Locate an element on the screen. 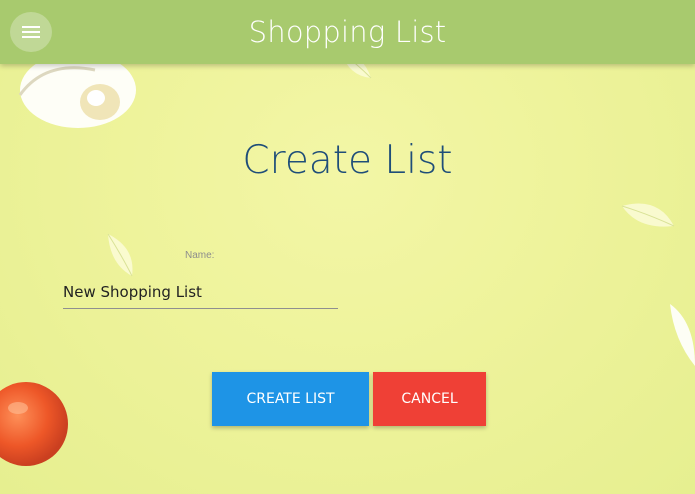  name-field-label: Name: is located at coordinates (200, 255).